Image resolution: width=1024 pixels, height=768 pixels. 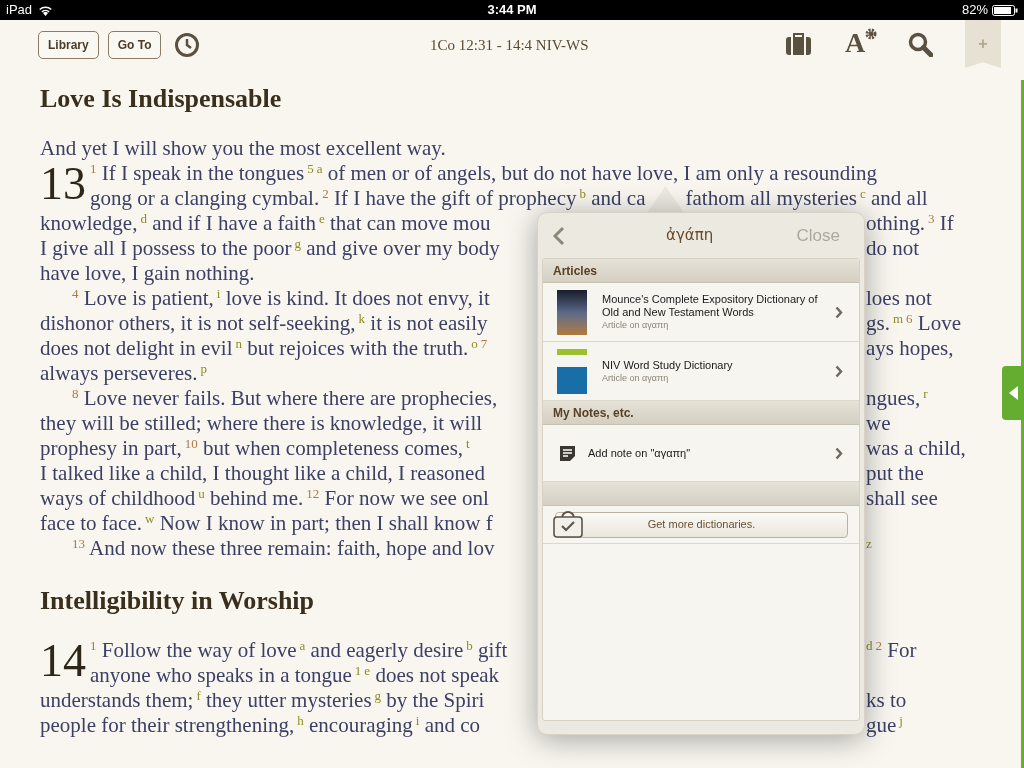 I want to click on verse-text: we, so click(x=878, y=423).